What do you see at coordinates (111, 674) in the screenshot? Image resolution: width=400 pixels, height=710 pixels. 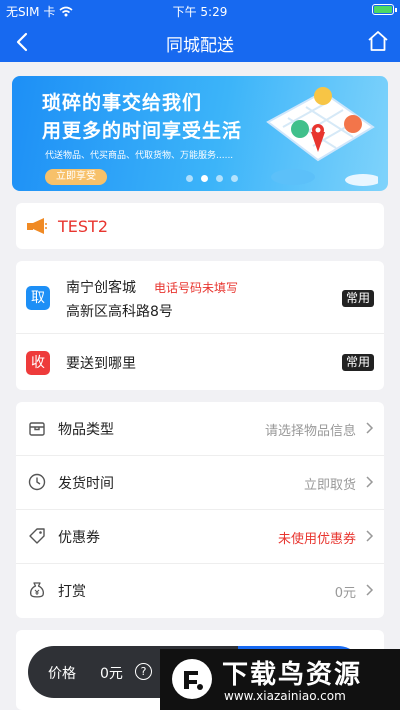 I see `price-value: 0元` at bounding box center [111, 674].